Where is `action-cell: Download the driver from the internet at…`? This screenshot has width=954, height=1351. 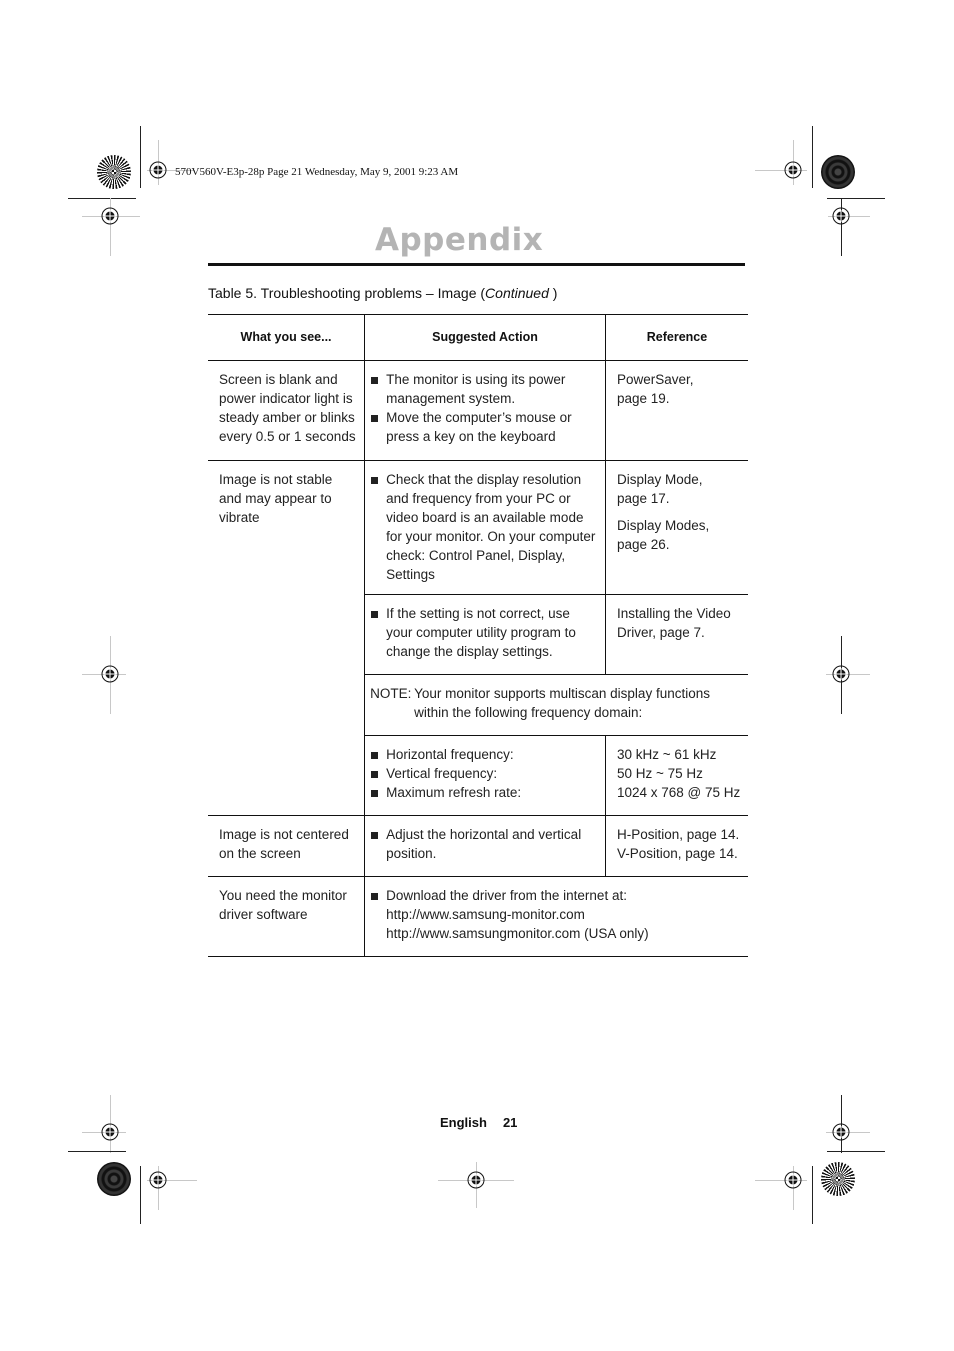 action-cell: Download the driver from the internet at… is located at coordinates (556, 916).